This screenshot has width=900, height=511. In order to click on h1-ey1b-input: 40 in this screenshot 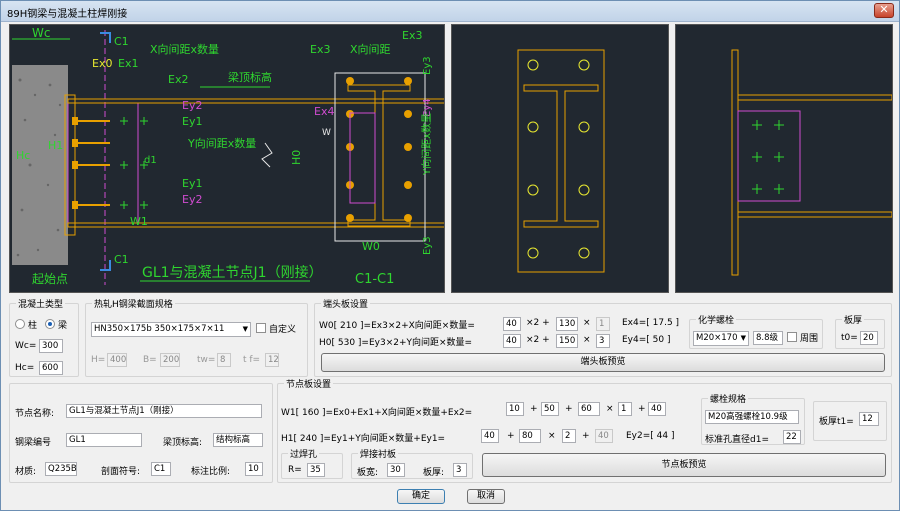, I will do `click(604, 436)`.